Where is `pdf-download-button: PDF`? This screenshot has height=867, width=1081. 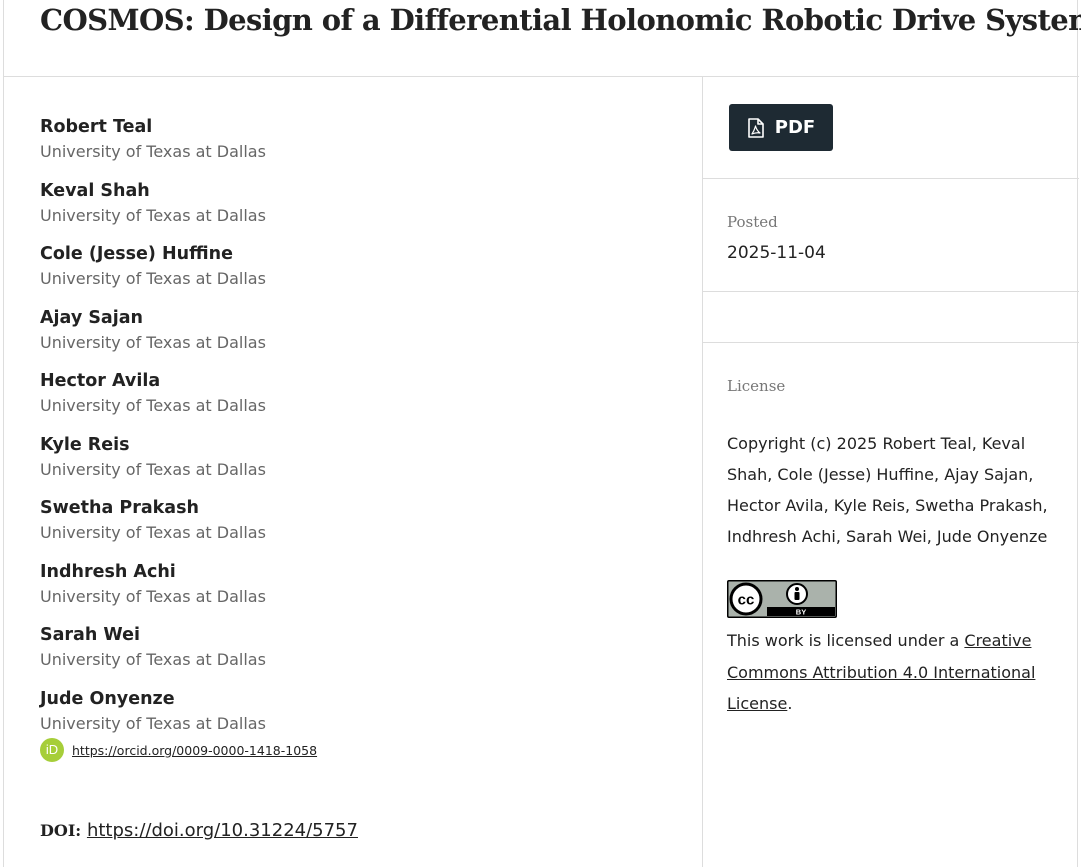 pdf-download-button: PDF is located at coordinates (781, 127).